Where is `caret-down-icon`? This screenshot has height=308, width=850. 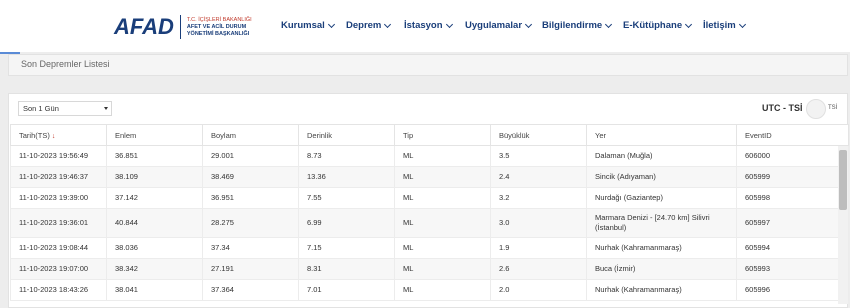
caret-down-icon is located at coordinates (106, 108).